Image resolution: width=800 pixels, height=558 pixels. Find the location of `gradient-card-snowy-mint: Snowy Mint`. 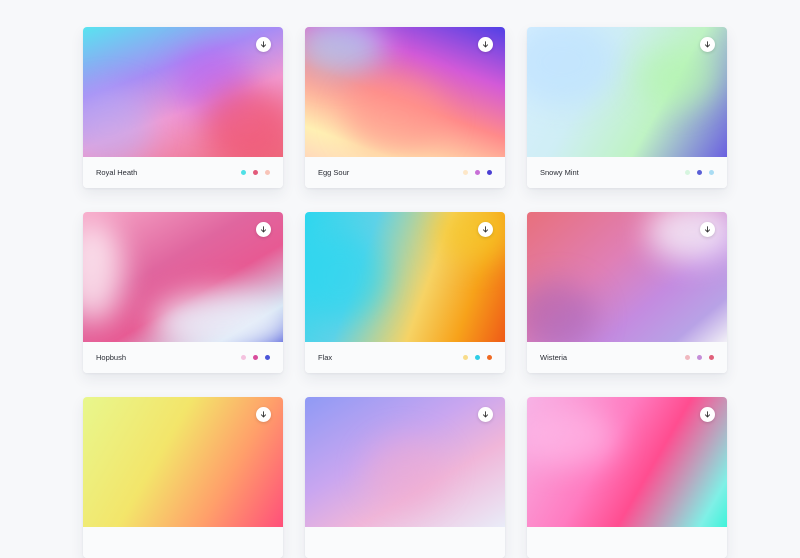

gradient-card-snowy-mint: Snowy Mint is located at coordinates (627, 107).